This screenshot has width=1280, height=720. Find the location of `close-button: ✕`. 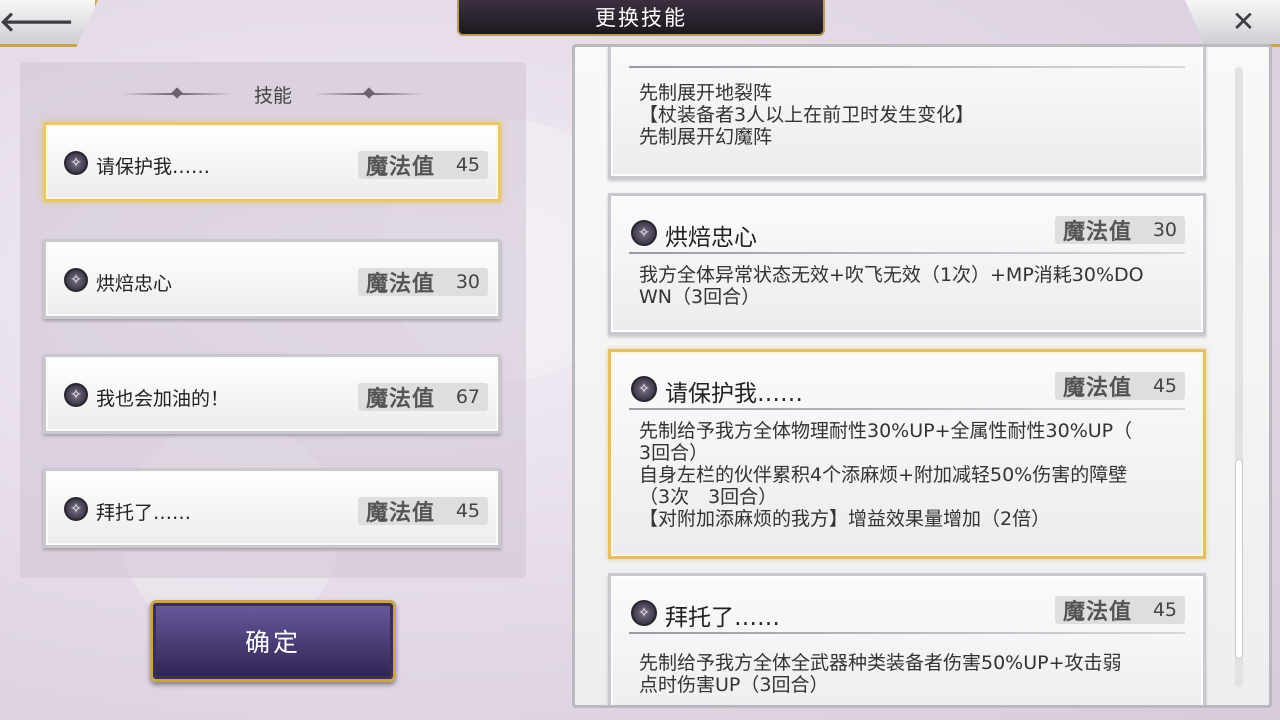

close-button: ✕ is located at coordinates (1232, 23).